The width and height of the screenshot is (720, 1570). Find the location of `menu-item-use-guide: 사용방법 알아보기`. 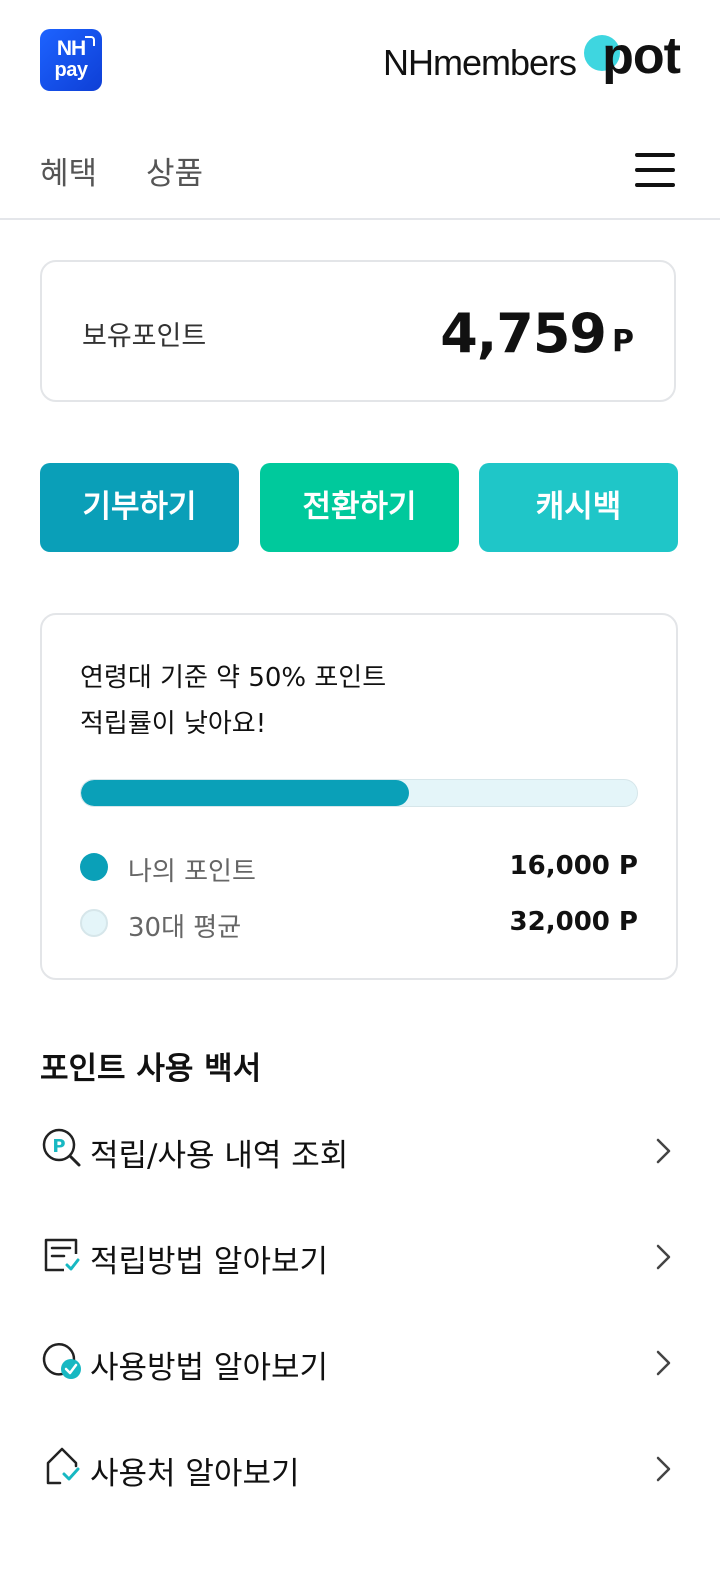

menu-item-use-guide: 사용방법 알아보기 is located at coordinates (360, 1362).